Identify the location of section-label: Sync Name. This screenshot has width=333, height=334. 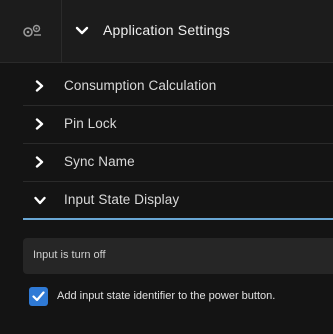
(99, 161).